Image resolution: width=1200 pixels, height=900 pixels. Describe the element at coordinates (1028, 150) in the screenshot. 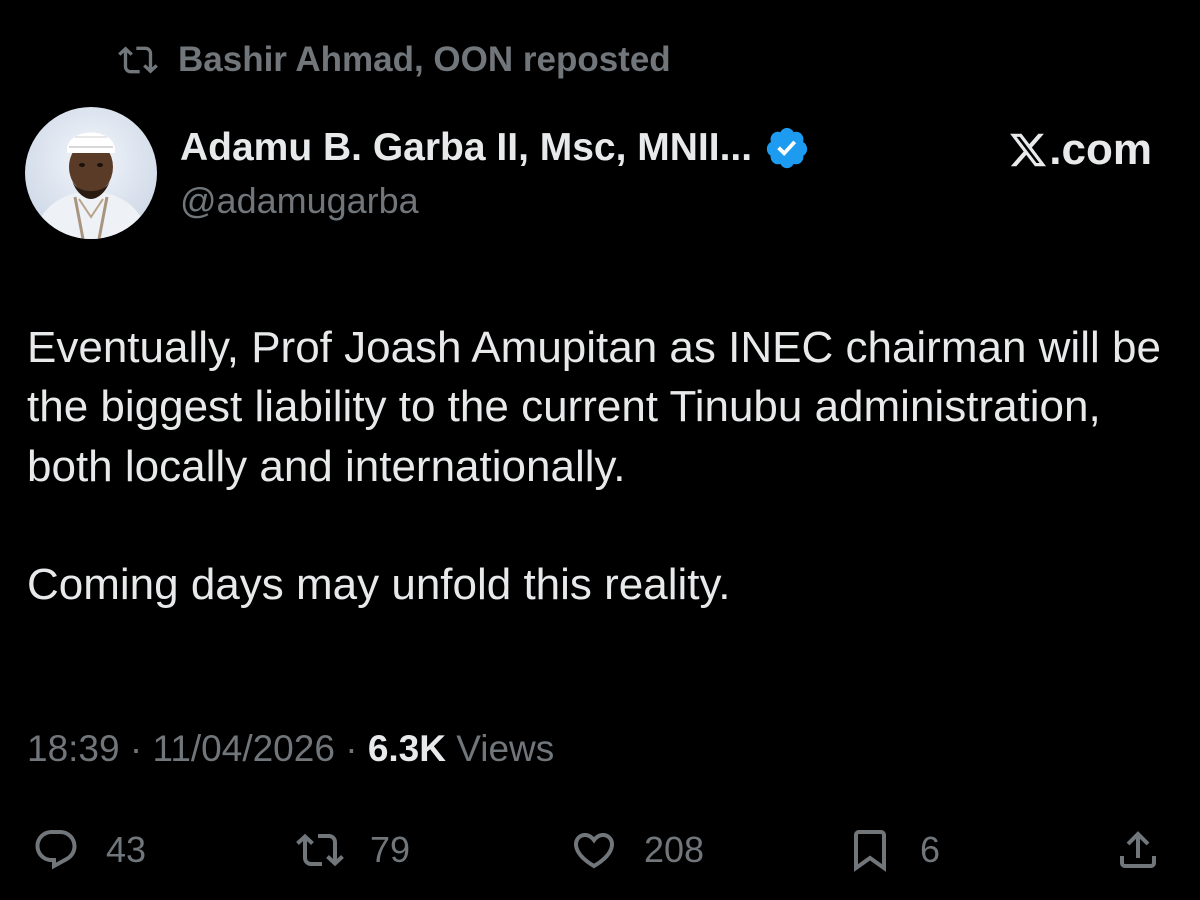

I see `x-logo-icon` at that location.